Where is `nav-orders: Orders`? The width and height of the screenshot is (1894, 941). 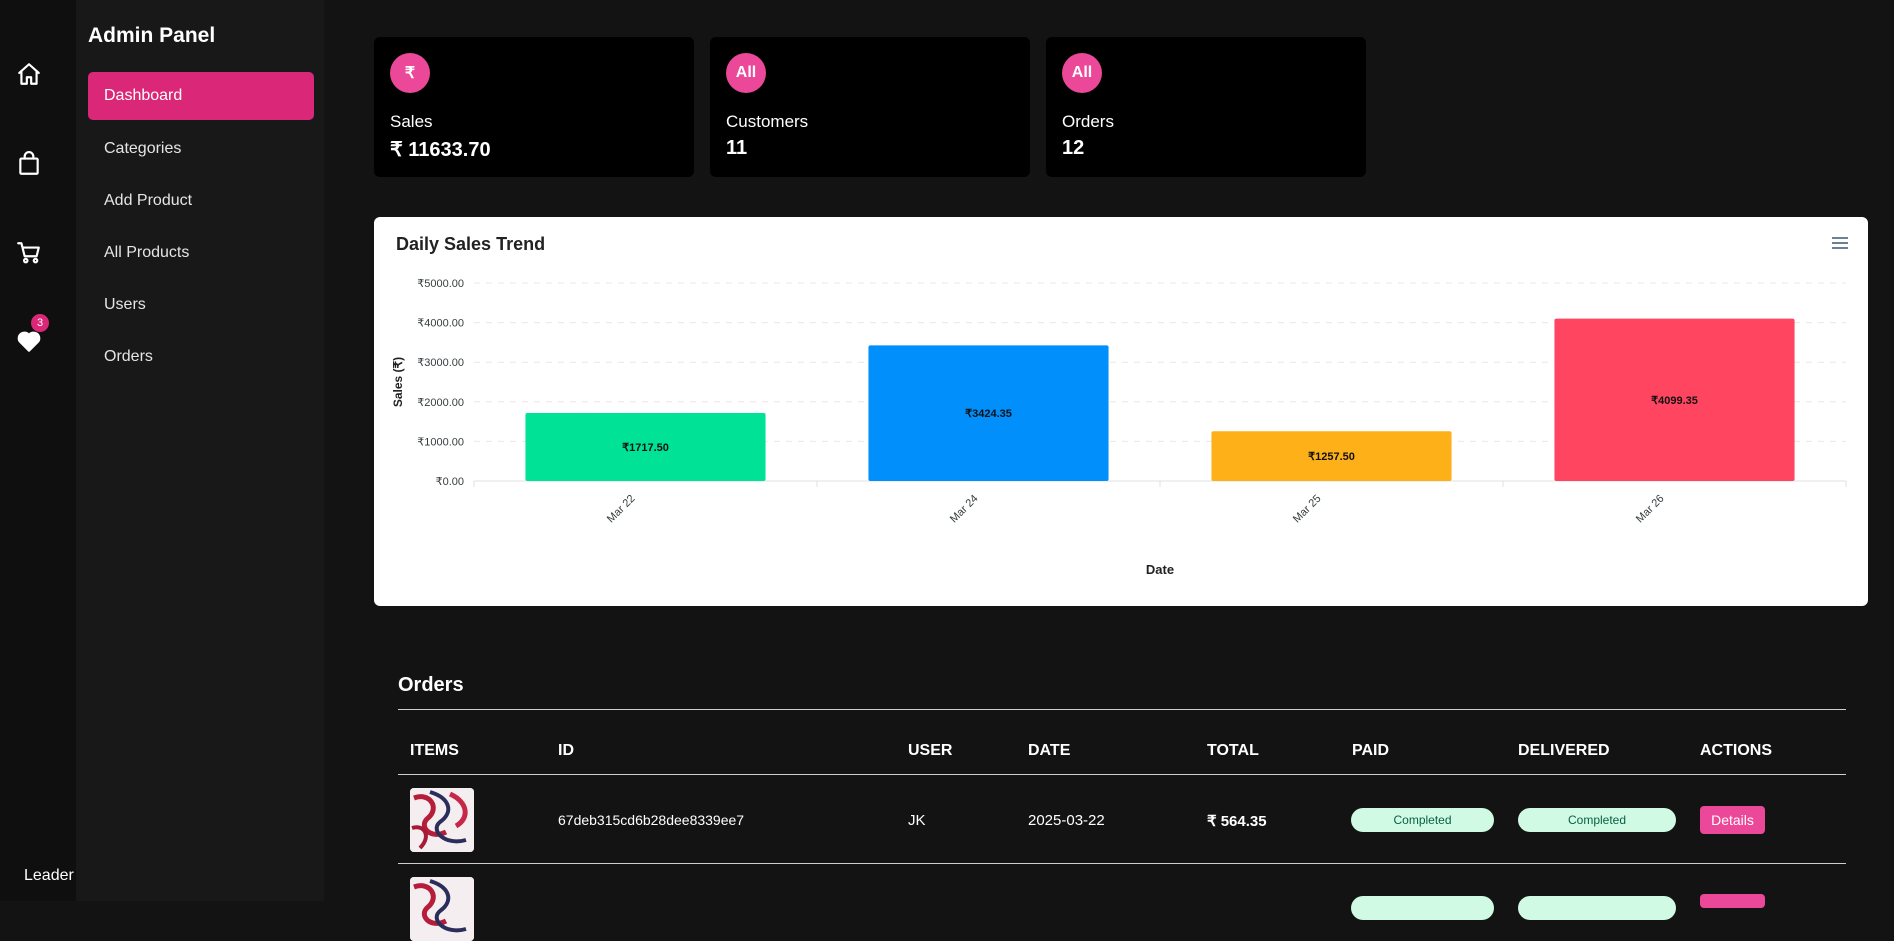
nav-orders: Orders is located at coordinates (201, 357).